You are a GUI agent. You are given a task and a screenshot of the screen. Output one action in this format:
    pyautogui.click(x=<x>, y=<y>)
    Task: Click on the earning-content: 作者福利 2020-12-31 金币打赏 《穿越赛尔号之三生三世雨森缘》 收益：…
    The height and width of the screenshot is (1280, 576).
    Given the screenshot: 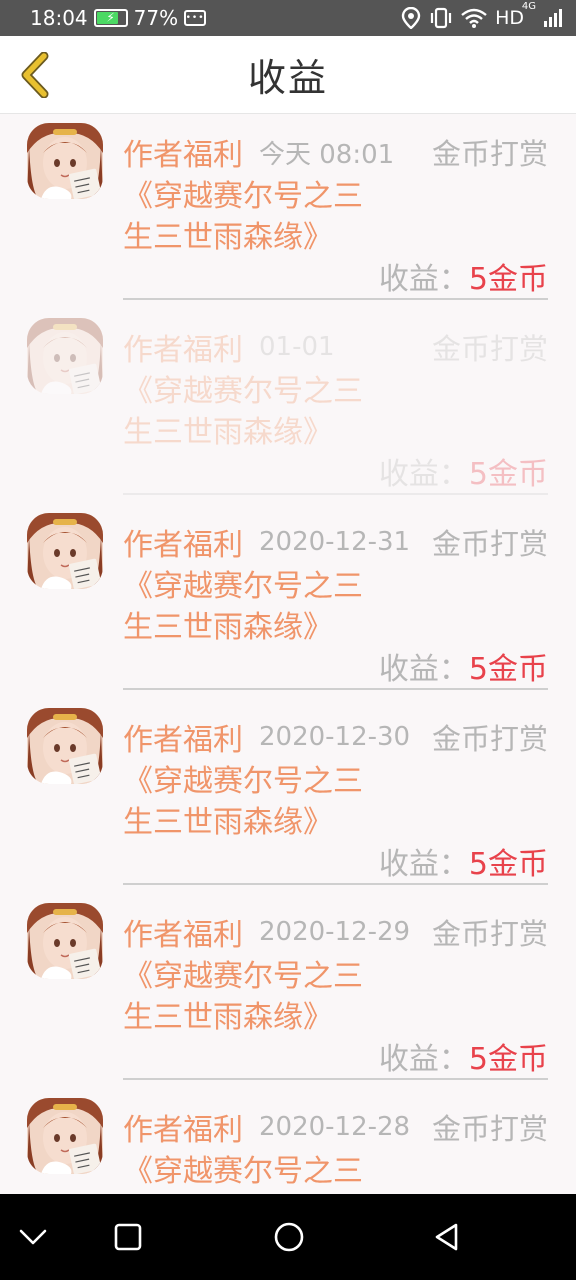 What is the action you would take?
    pyautogui.click(x=335, y=604)
    